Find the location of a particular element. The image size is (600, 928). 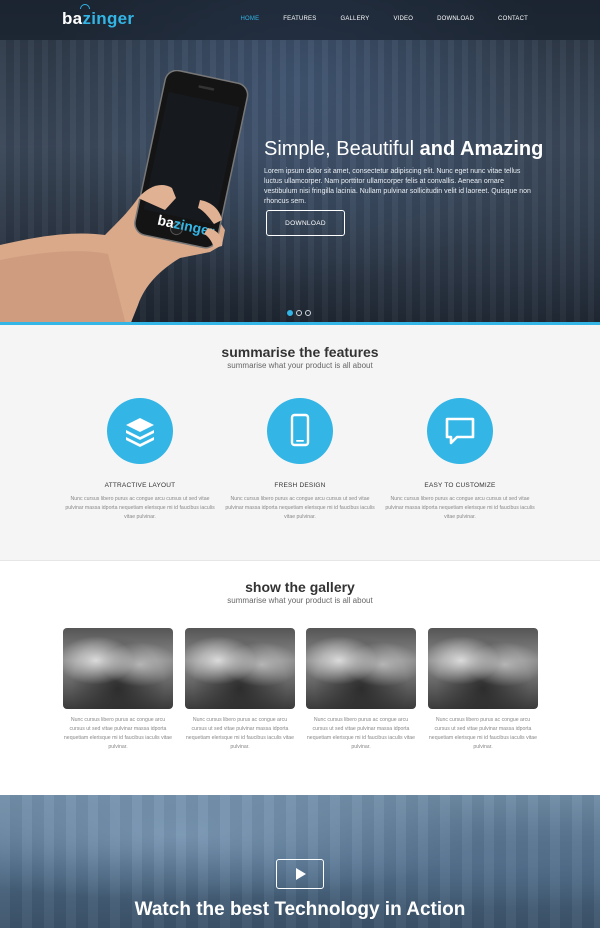

nav-item-features: FEATURES is located at coordinates (299, 19).